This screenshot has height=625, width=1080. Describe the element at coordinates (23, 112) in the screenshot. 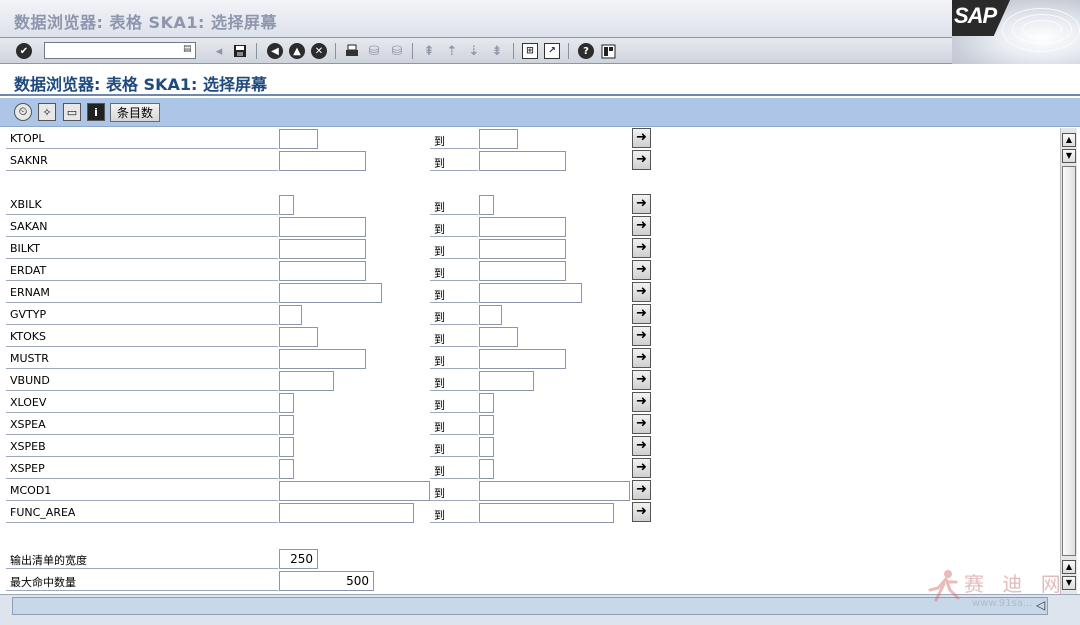

I see `execute-icon: ⏲` at that location.